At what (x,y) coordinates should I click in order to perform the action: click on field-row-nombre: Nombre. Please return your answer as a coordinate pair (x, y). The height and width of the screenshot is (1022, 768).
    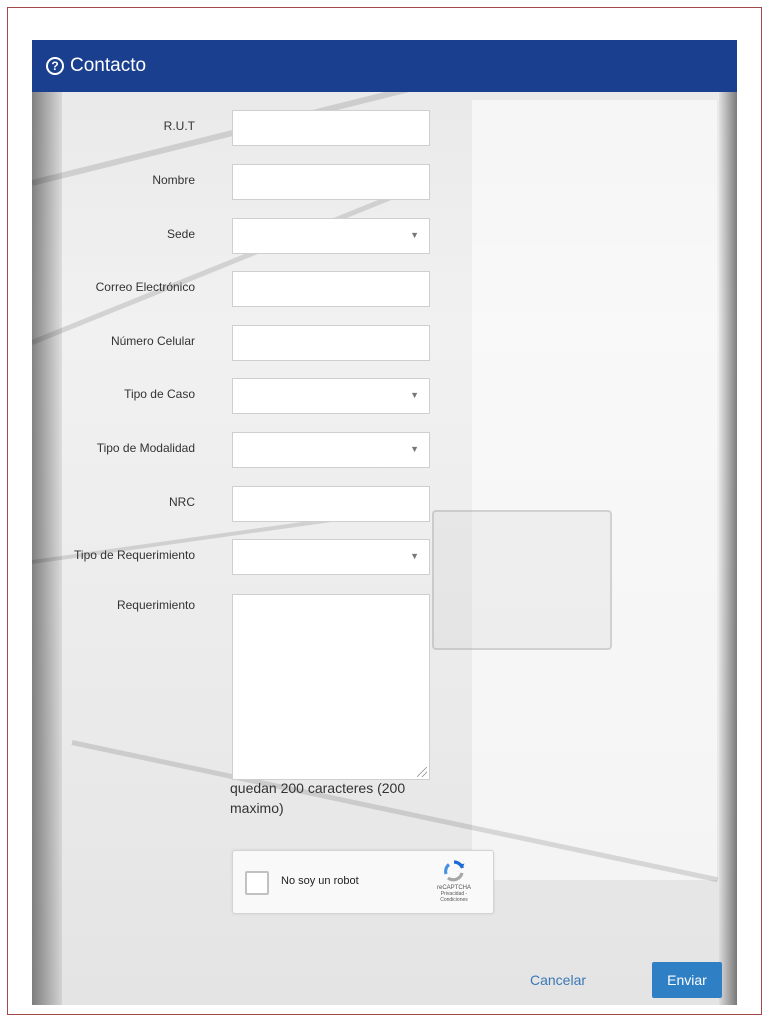
    Looking at the image, I should click on (232, 182).